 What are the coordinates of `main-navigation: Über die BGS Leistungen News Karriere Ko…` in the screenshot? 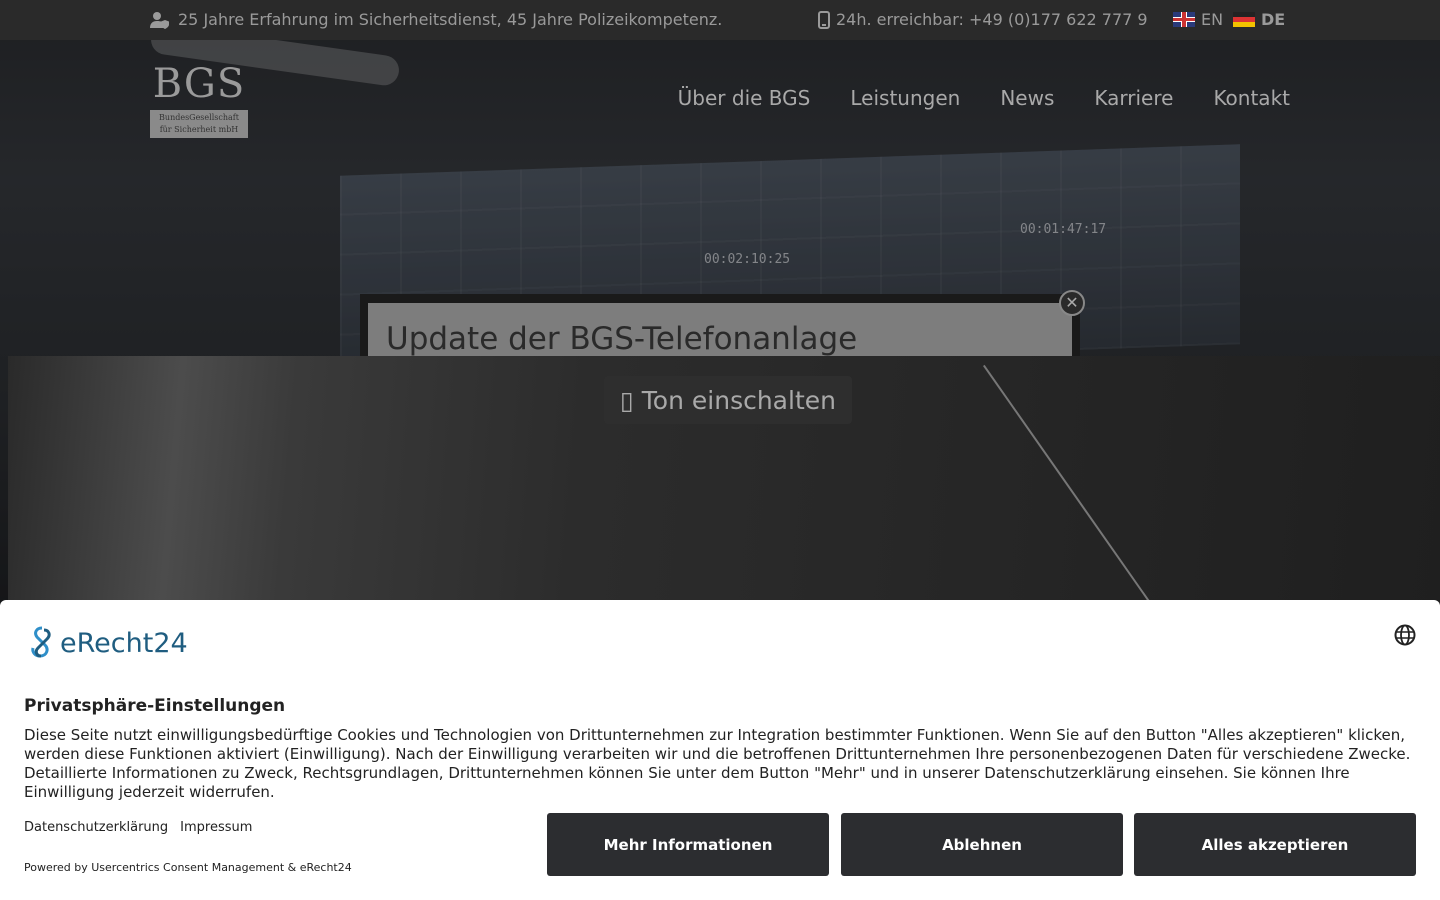 It's located at (984, 98).